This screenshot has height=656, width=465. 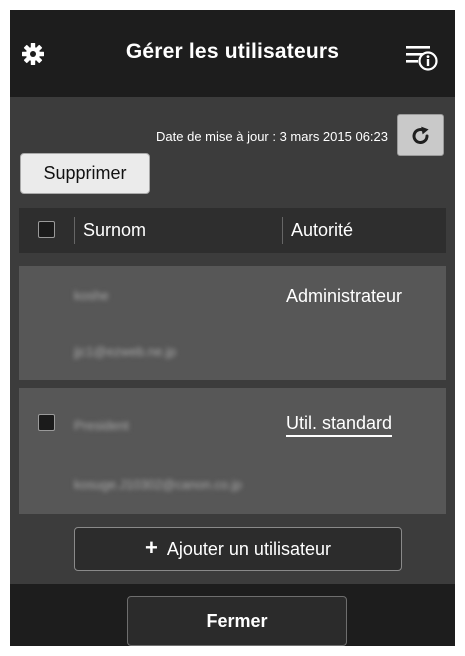 What do you see at coordinates (101, 425) in the screenshot?
I see `user-nickname: President` at bounding box center [101, 425].